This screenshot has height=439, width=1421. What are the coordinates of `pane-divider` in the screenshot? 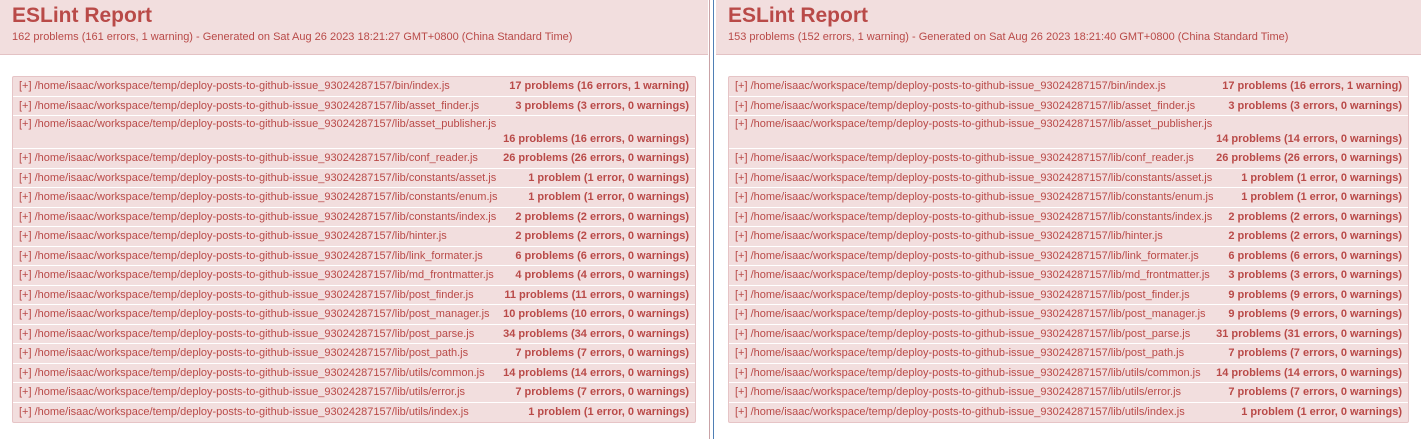 It's located at (712, 219).